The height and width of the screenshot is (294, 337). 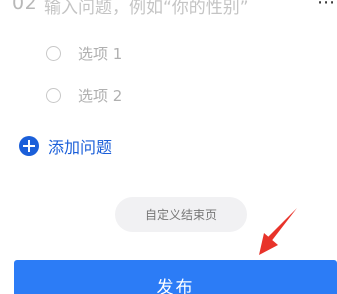 What do you see at coordinates (146, 9) in the screenshot?
I see `question-title-input: 输入问题，例如“你的性别”` at bounding box center [146, 9].